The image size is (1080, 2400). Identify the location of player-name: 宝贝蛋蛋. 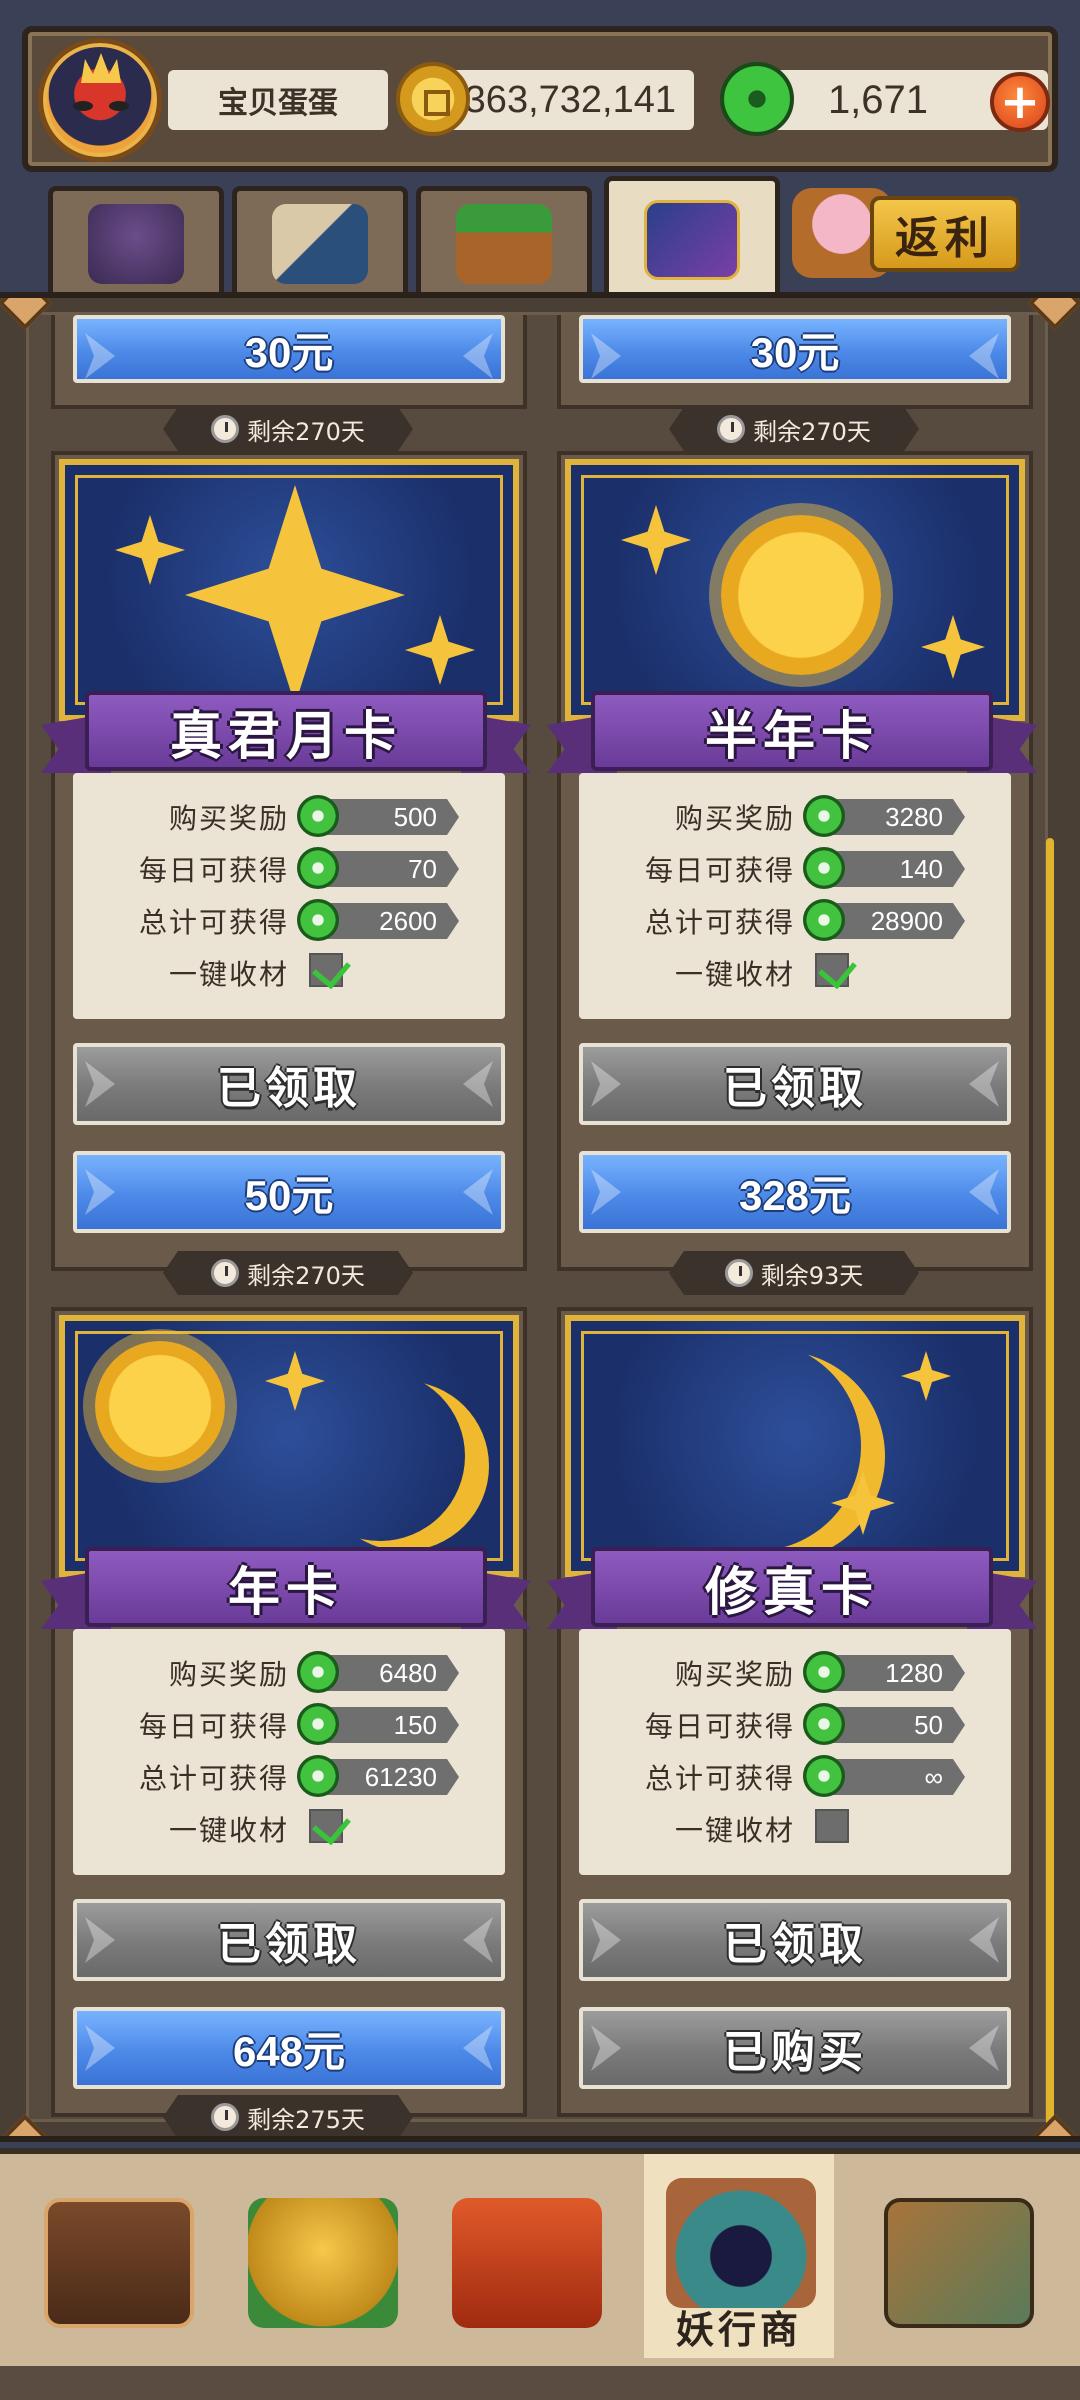
(278, 100).